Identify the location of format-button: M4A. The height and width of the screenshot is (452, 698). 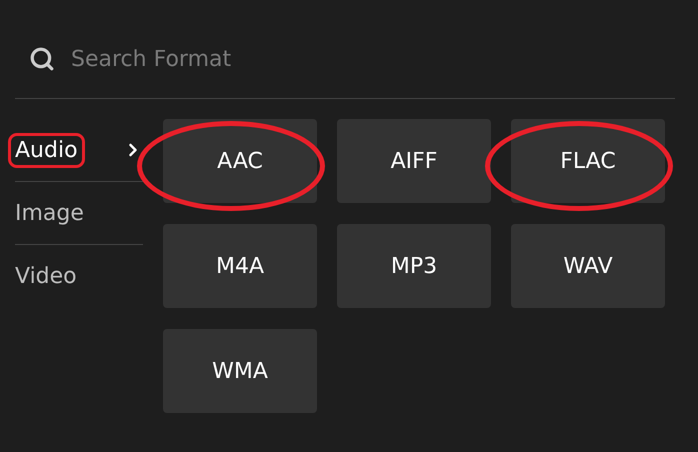
(240, 266).